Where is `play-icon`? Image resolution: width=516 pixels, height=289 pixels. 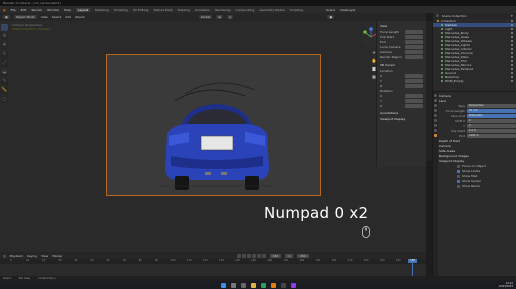
play-icon is located at coordinates (253, 255).